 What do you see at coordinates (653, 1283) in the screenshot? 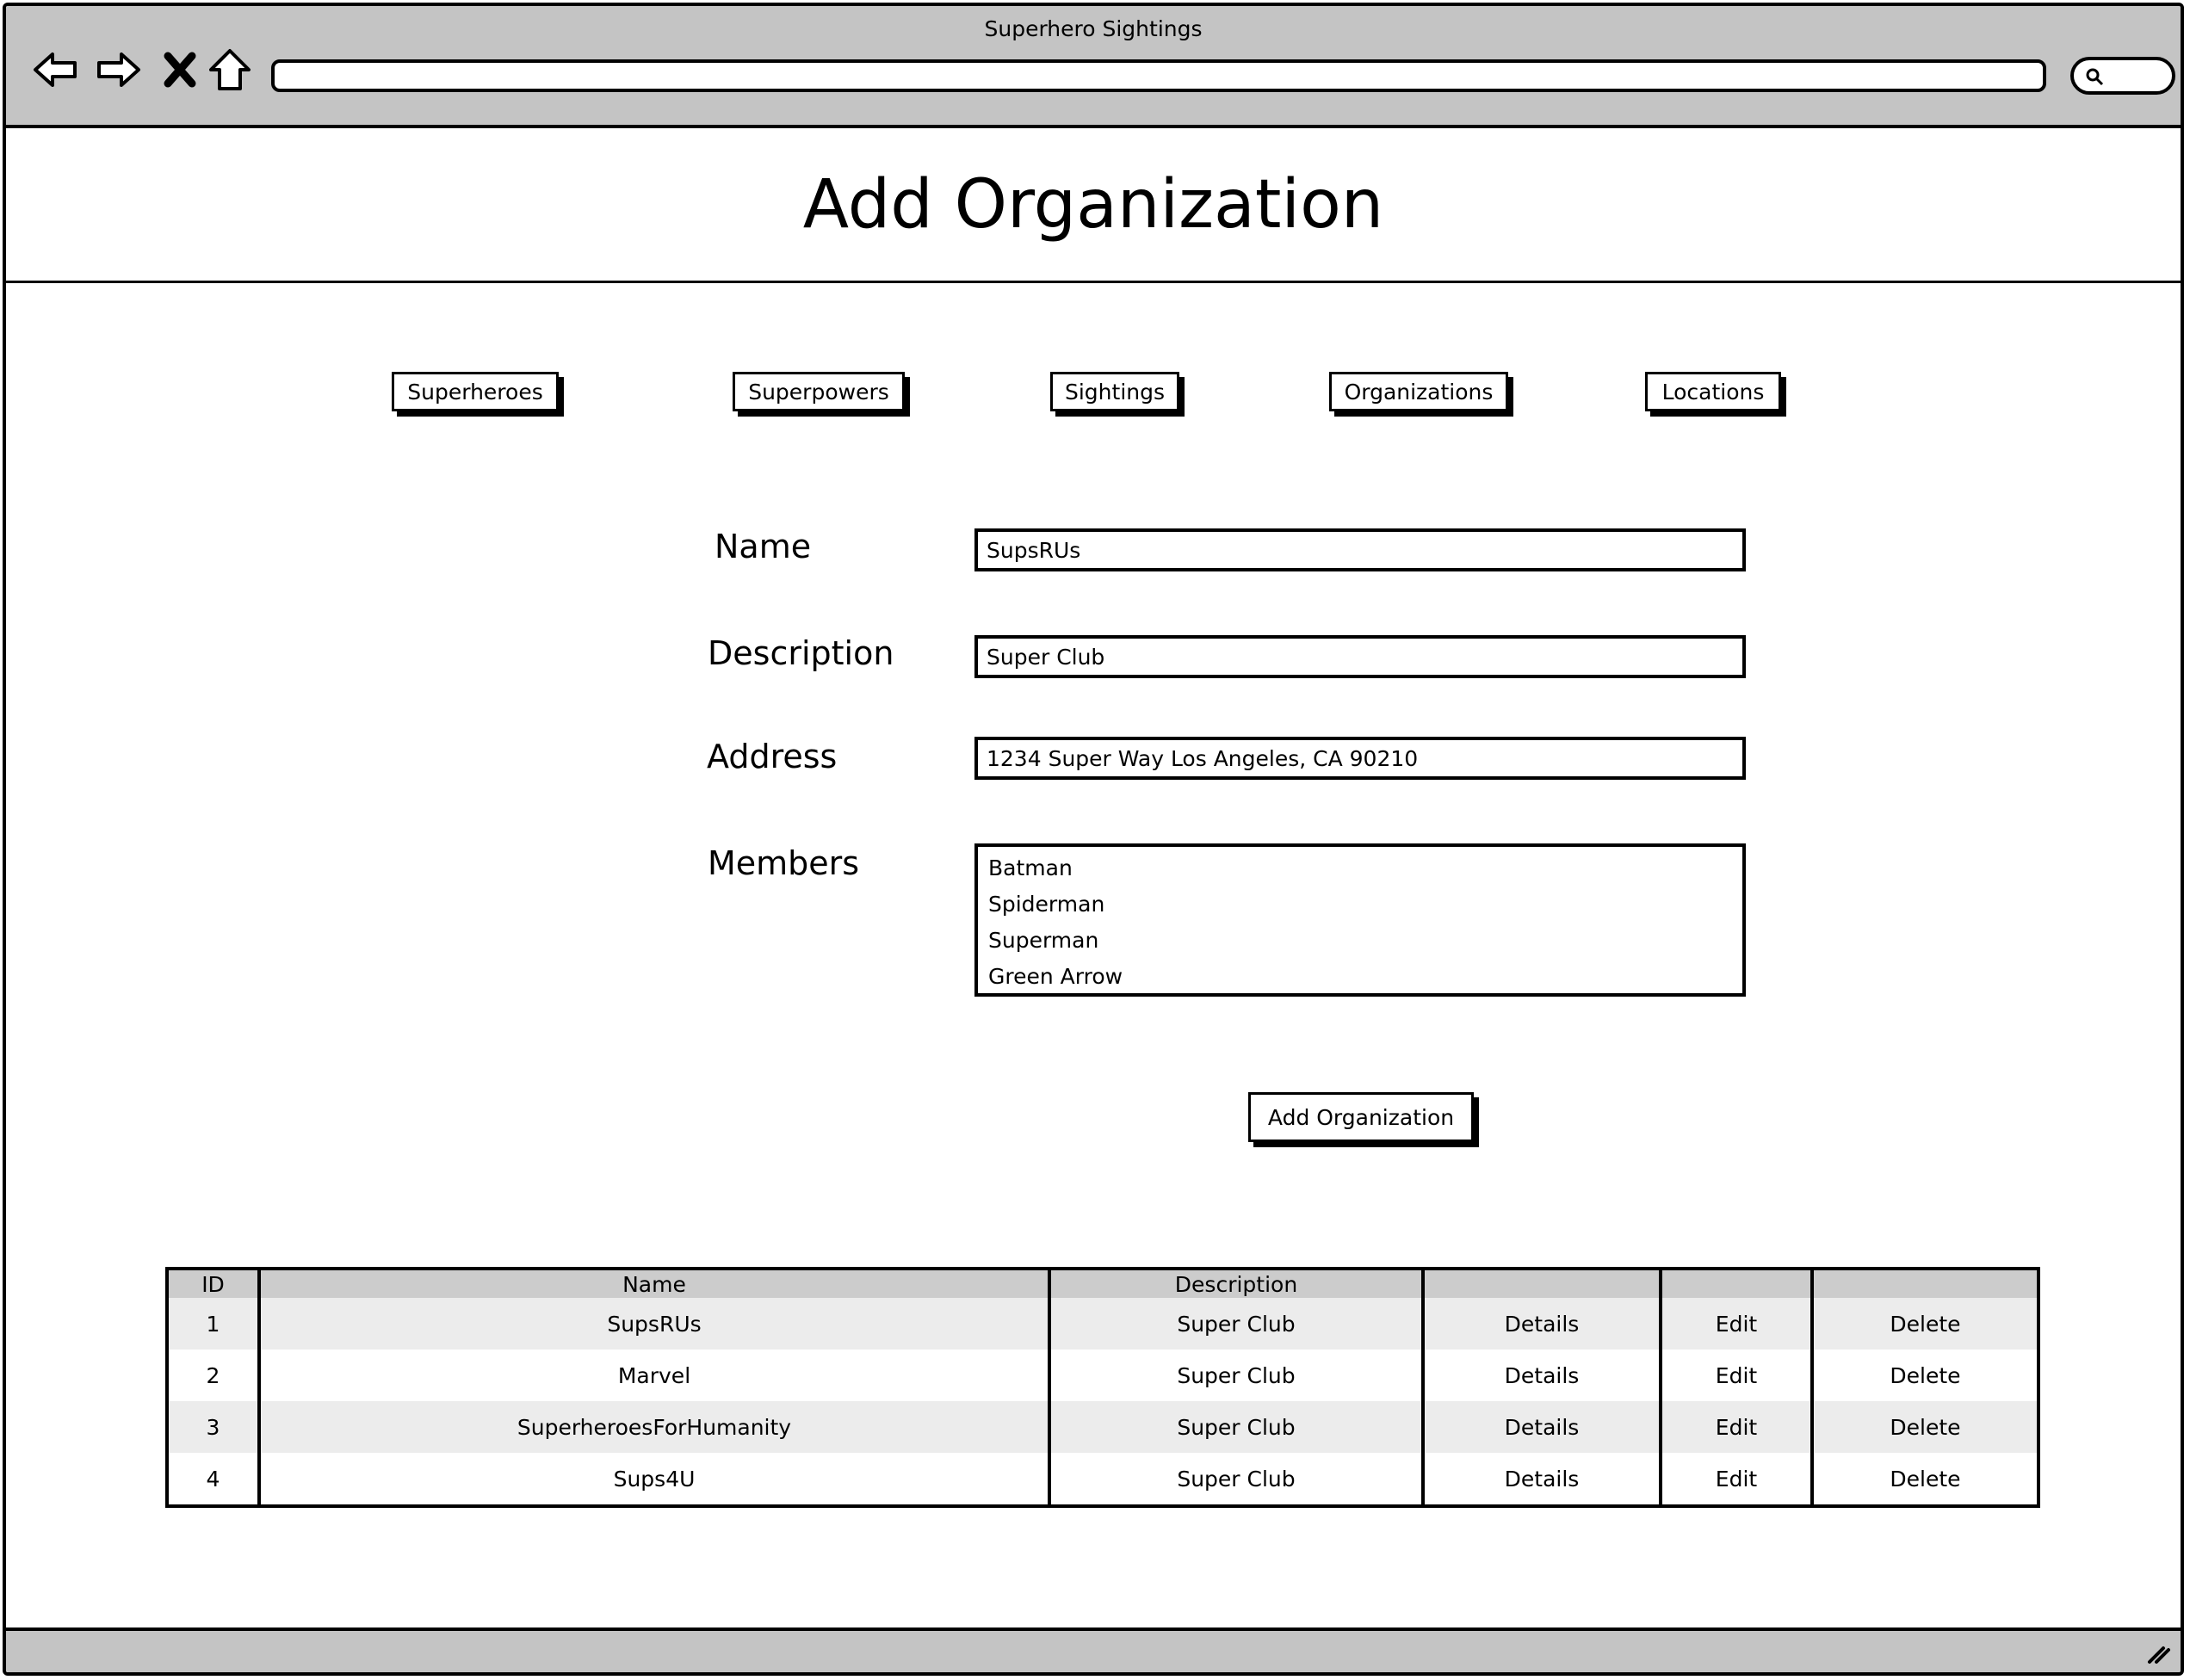
I see `column-header-name: Name` at bounding box center [653, 1283].